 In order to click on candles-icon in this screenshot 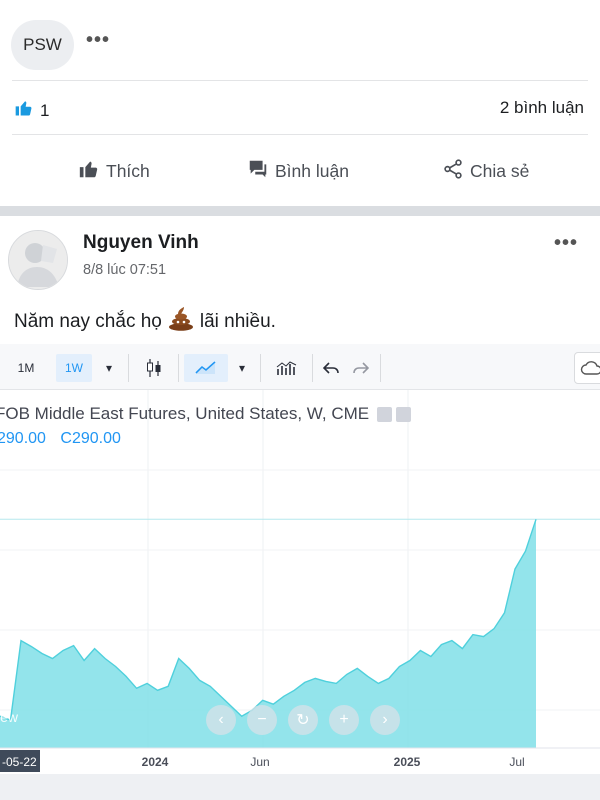, I will do `click(154, 368)`.